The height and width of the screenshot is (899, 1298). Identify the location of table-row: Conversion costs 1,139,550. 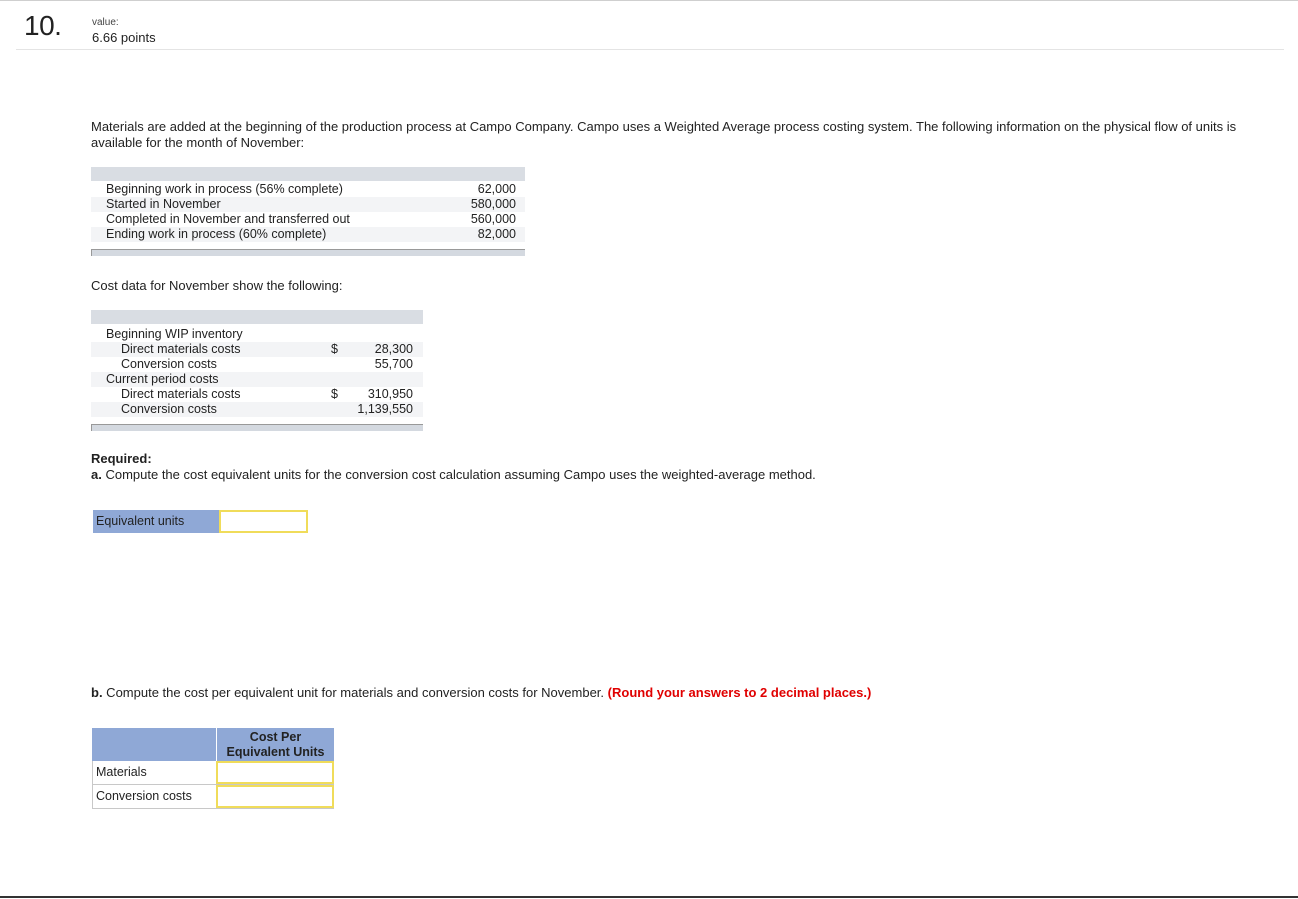
(257, 409).